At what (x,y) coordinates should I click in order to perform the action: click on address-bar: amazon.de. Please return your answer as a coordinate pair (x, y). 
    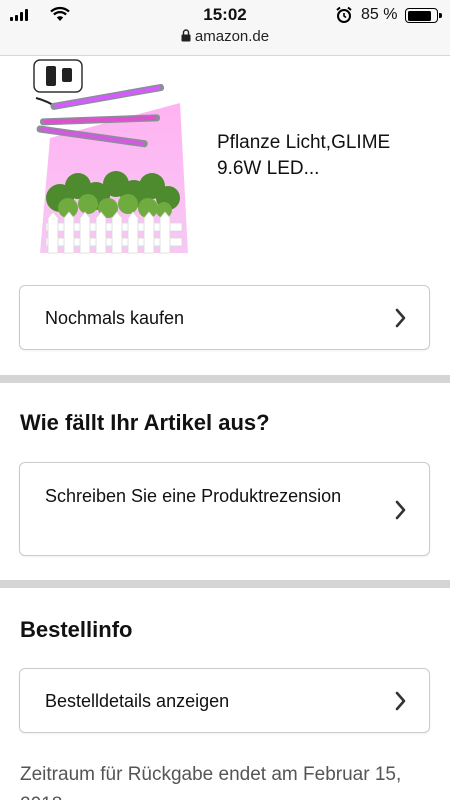
    Looking at the image, I should click on (225, 36).